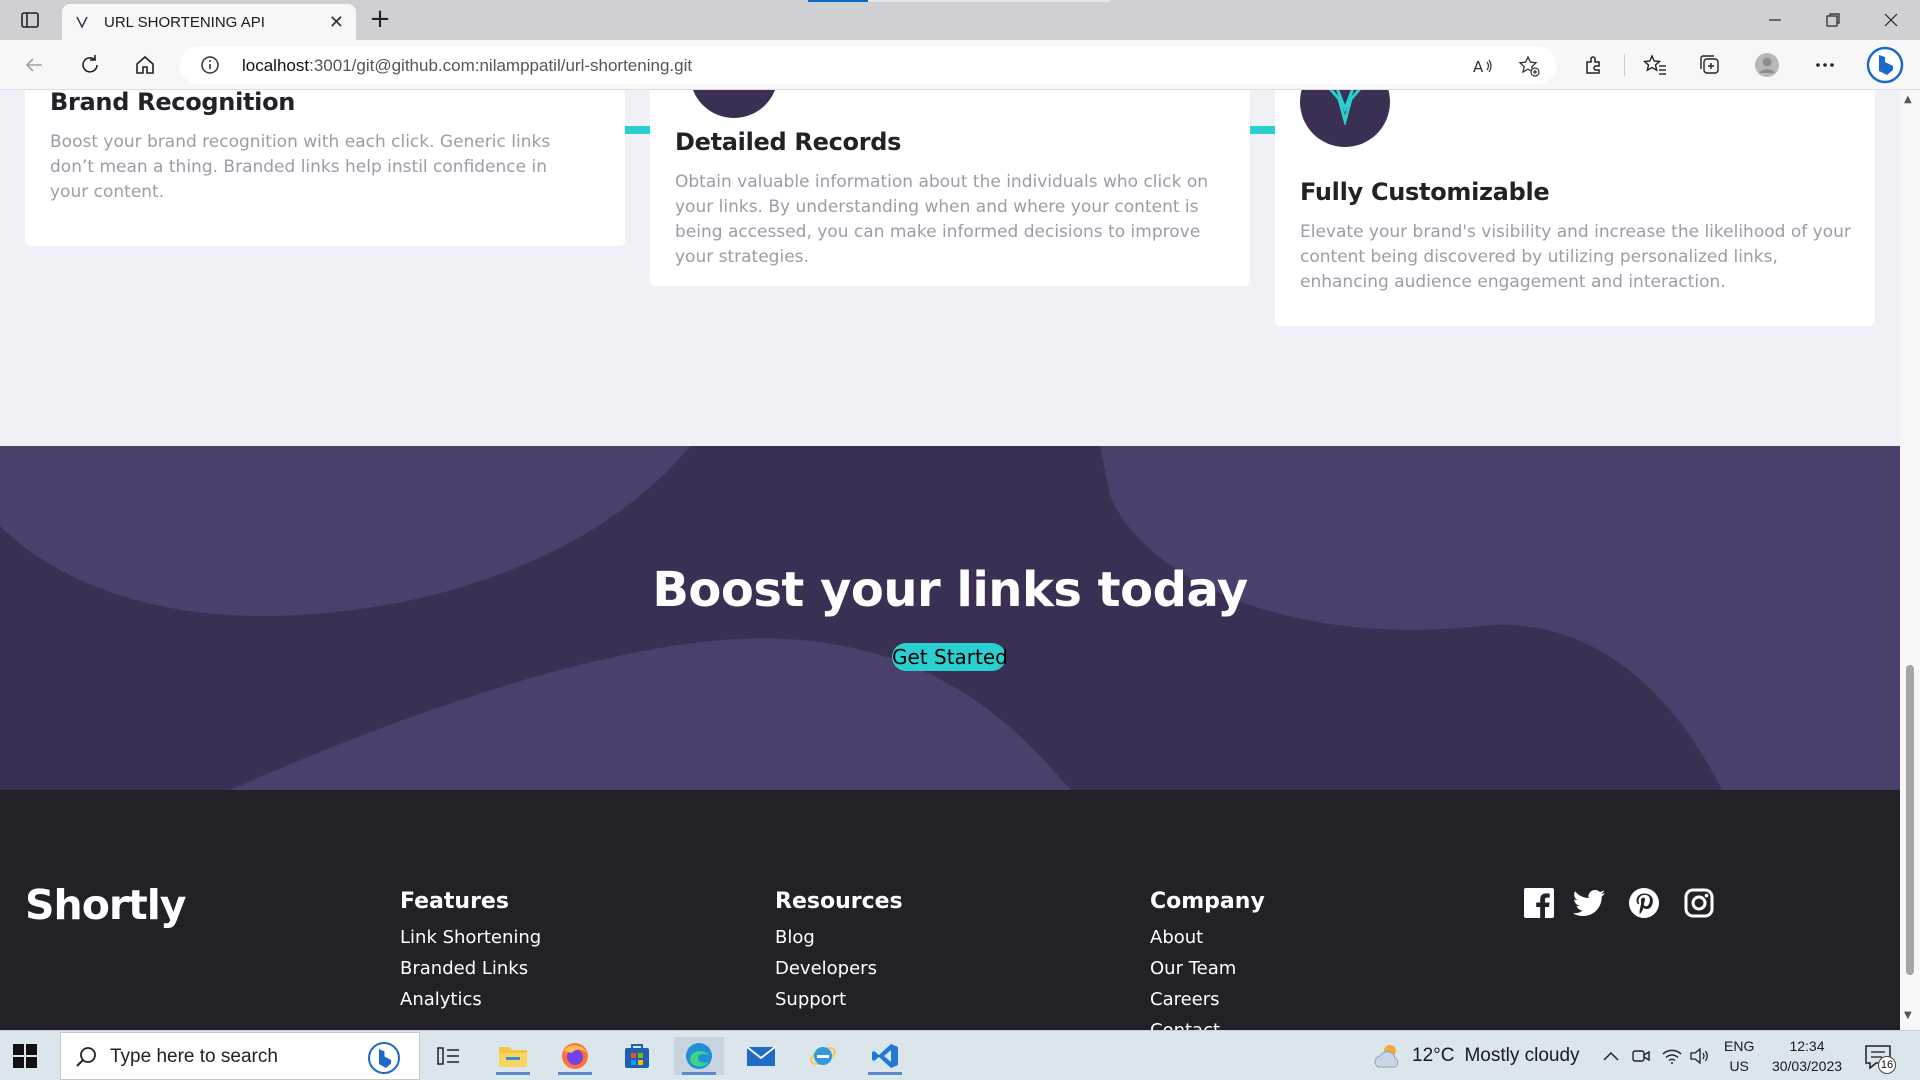 The height and width of the screenshot is (1080, 1920). What do you see at coordinates (380, 20) in the screenshot?
I see `new-tab-button: +` at bounding box center [380, 20].